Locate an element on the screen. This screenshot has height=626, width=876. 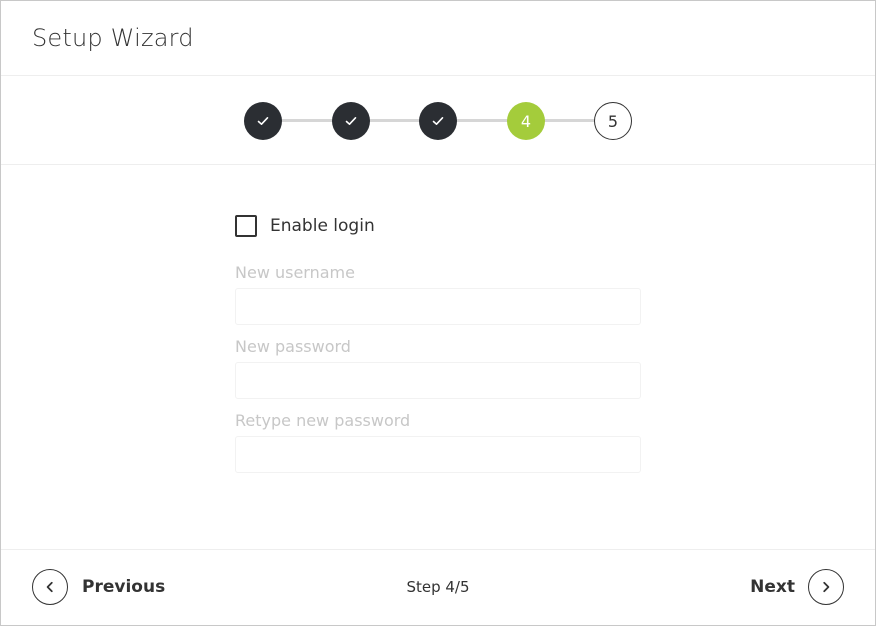
username-field-group: New username is located at coordinates (439, 294).